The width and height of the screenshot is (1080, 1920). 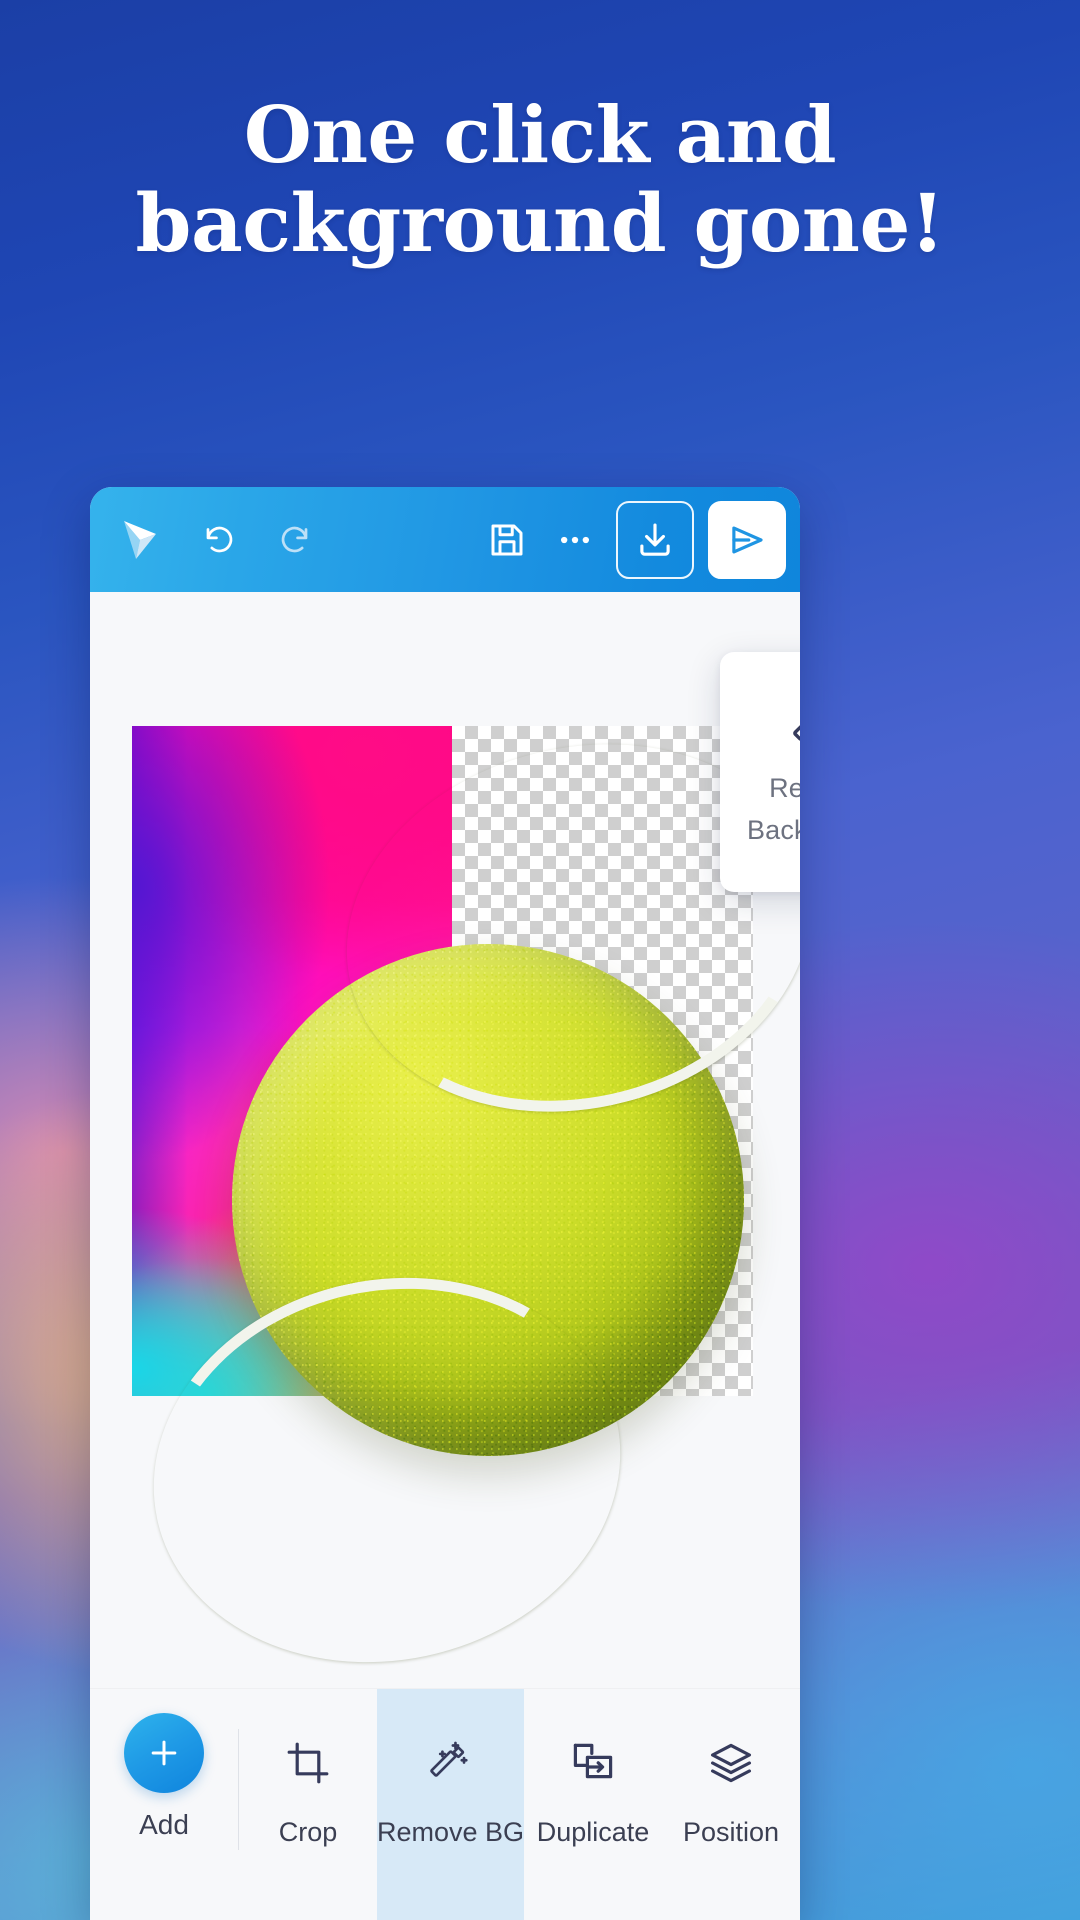 I want to click on tool-crop-label: Crop, so click(x=308, y=1832).